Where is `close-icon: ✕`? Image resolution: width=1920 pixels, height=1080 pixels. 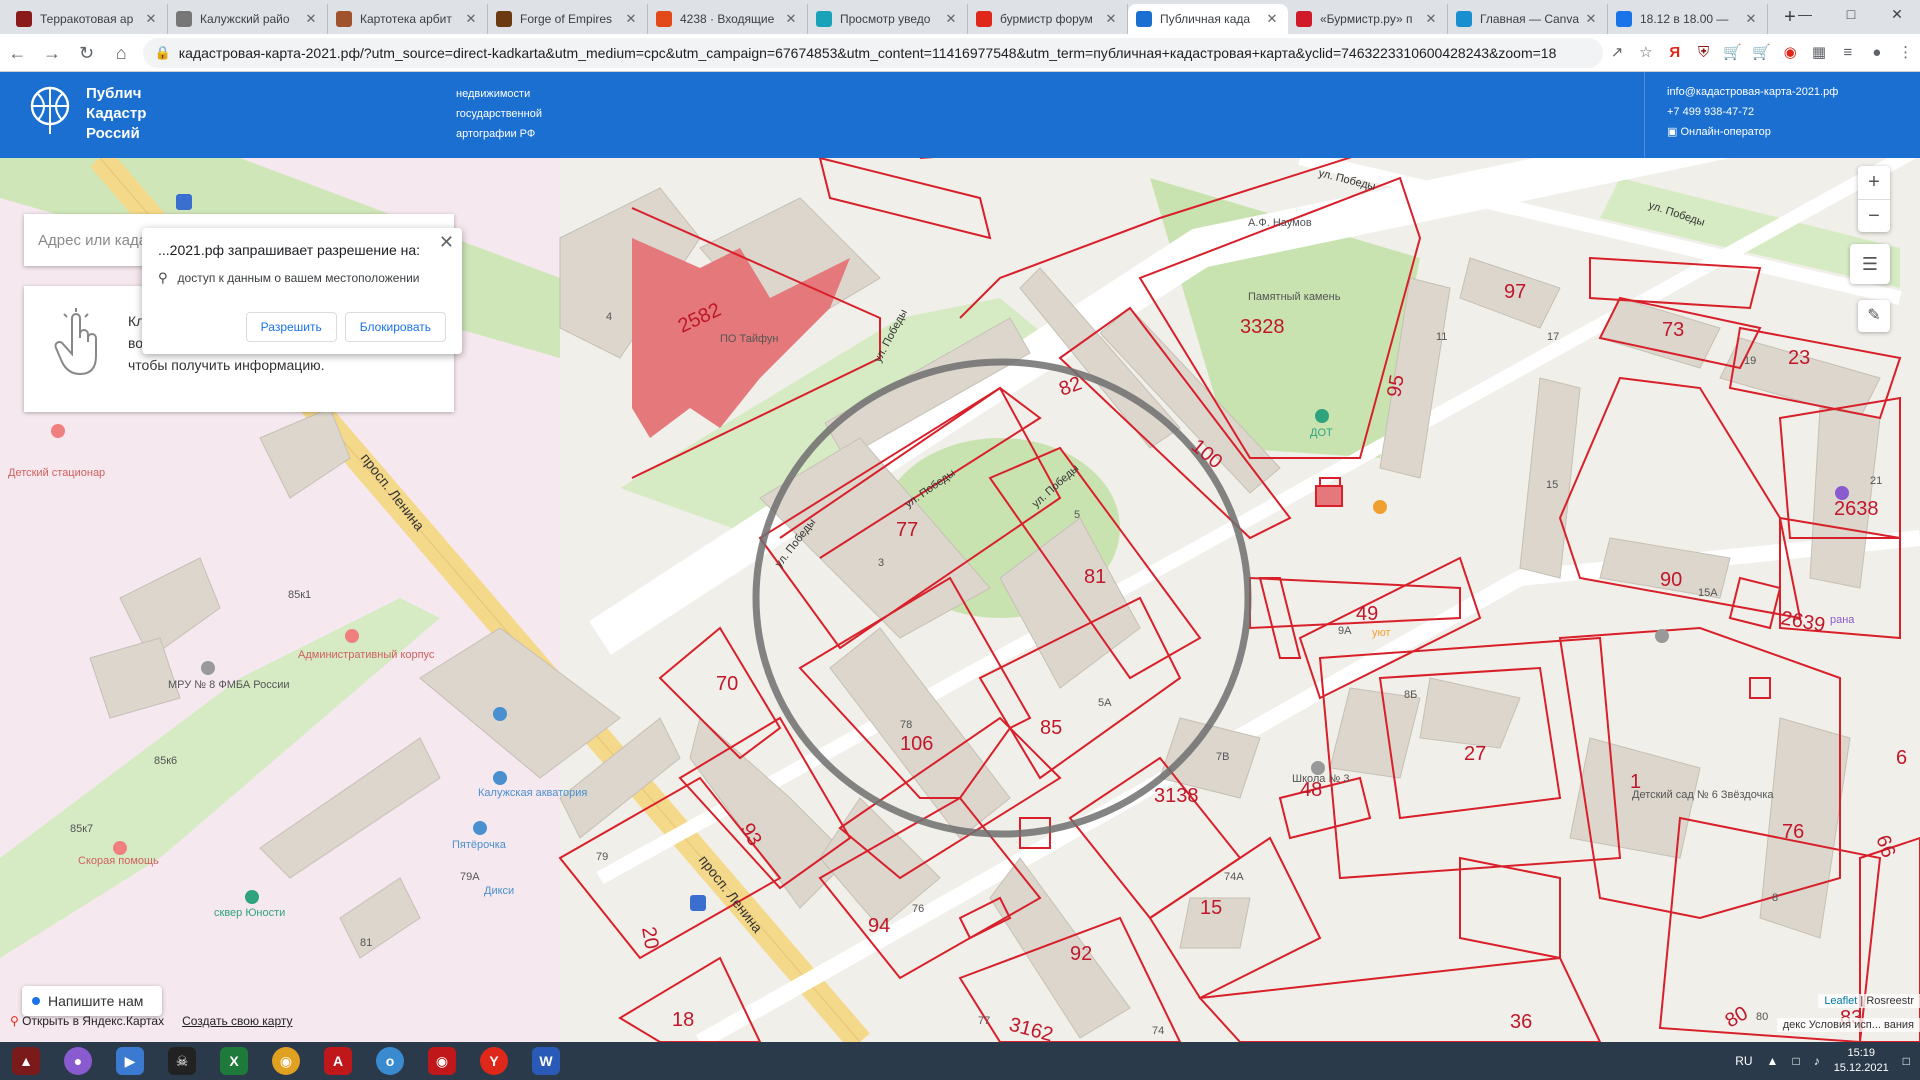 close-icon: ✕ is located at coordinates (446, 242).